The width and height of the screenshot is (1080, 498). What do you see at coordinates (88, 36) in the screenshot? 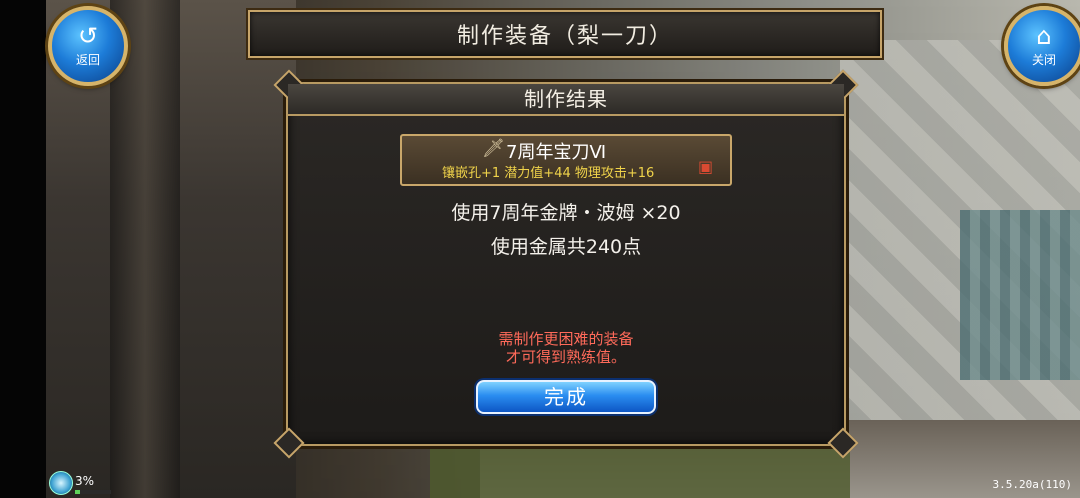
I see `back-arrow-icon: ↺` at bounding box center [88, 36].